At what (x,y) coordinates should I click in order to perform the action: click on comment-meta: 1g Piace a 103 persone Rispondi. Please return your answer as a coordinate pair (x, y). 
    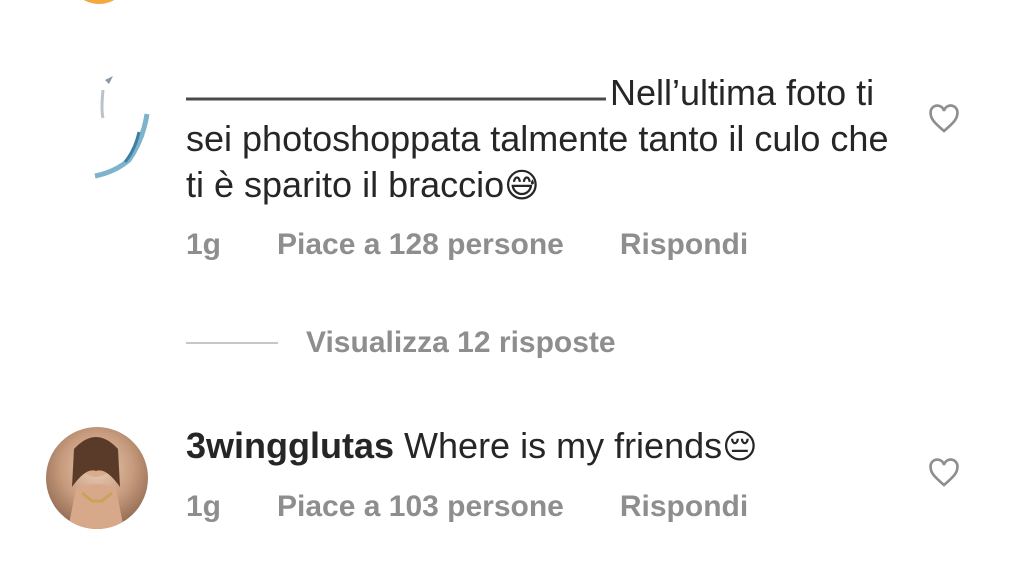
    Looking at the image, I should click on (467, 507).